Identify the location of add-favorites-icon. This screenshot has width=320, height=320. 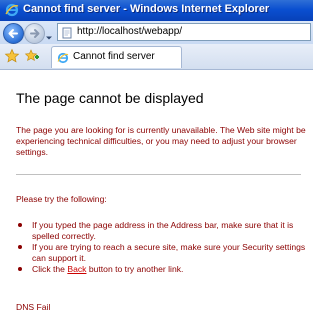
(32, 56).